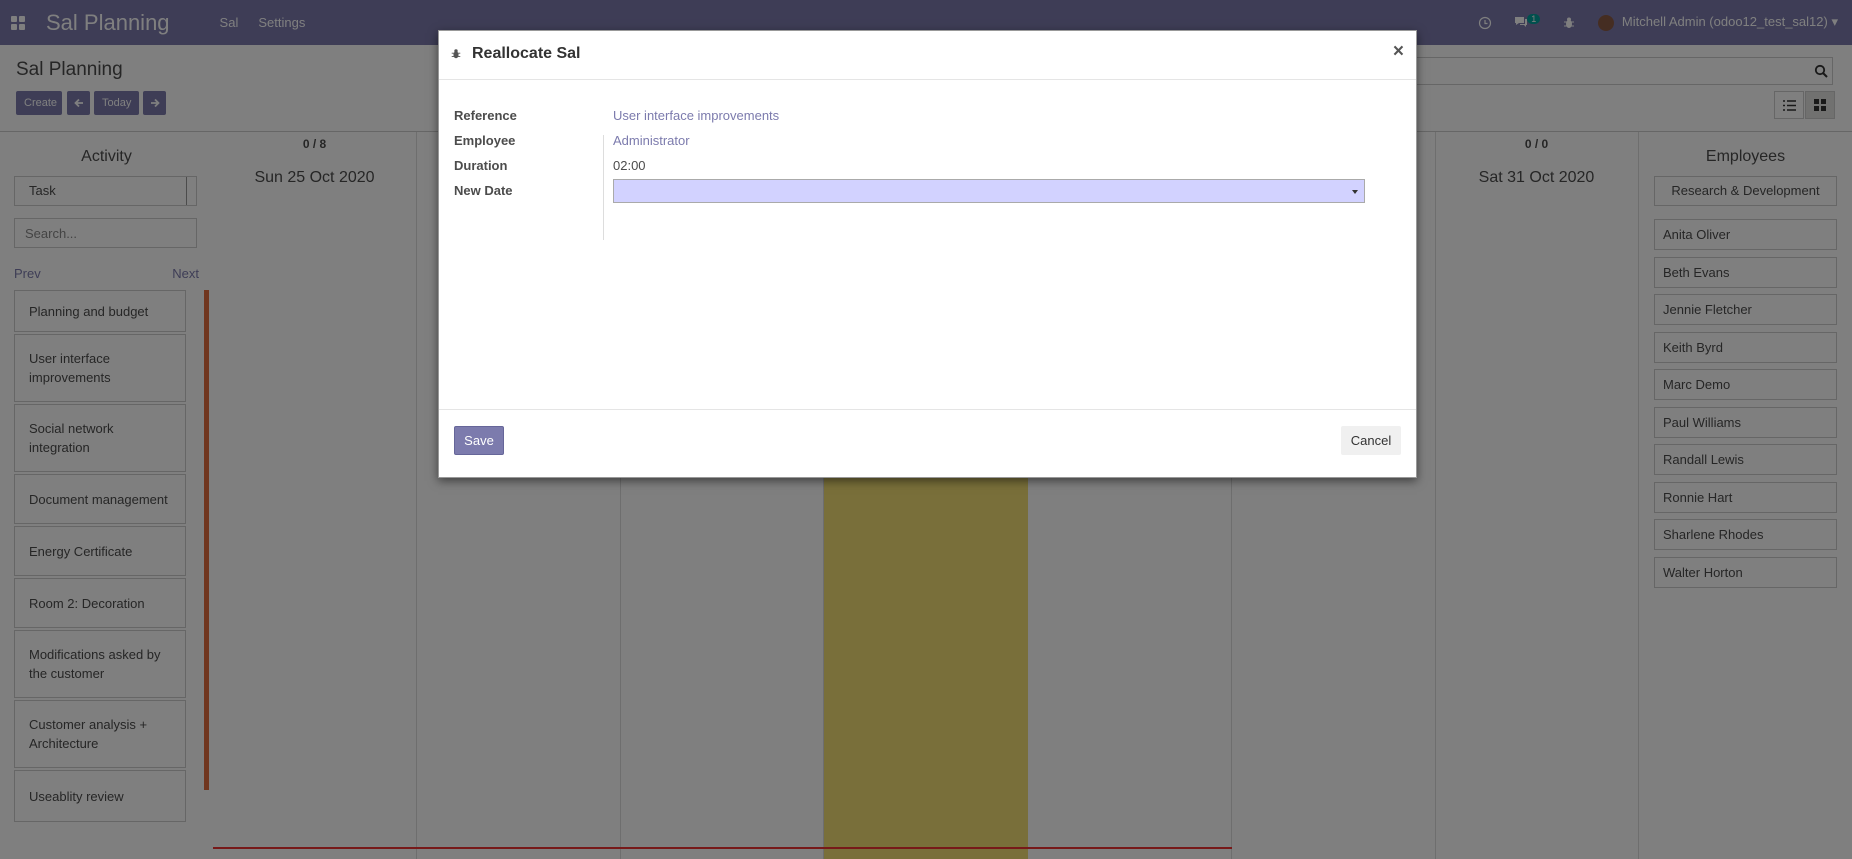  Describe the element at coordinates (481, 165) in the screenshot. I see `duration-label: Duration` at that location.